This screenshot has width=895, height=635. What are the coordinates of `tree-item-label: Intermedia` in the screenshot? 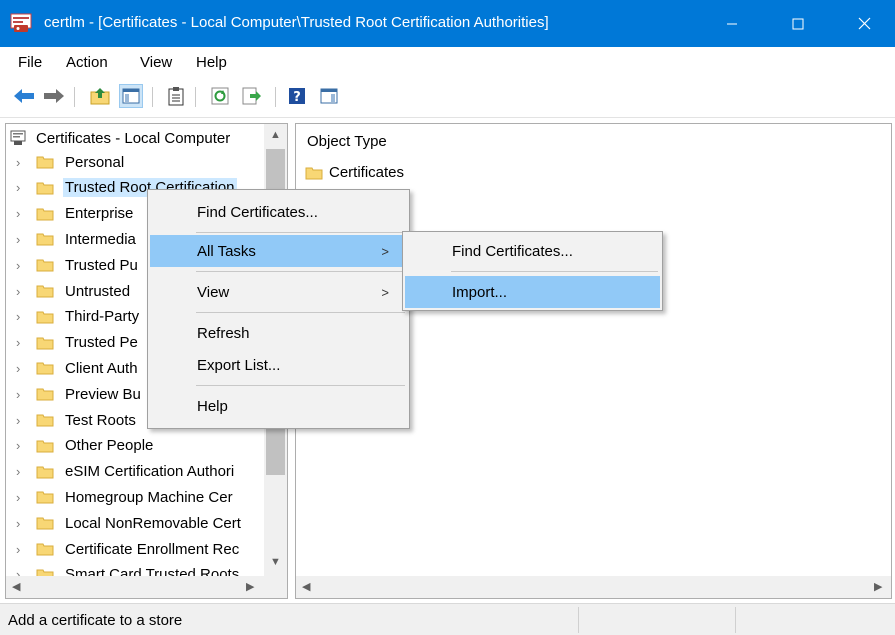 It's located at (100, 239).